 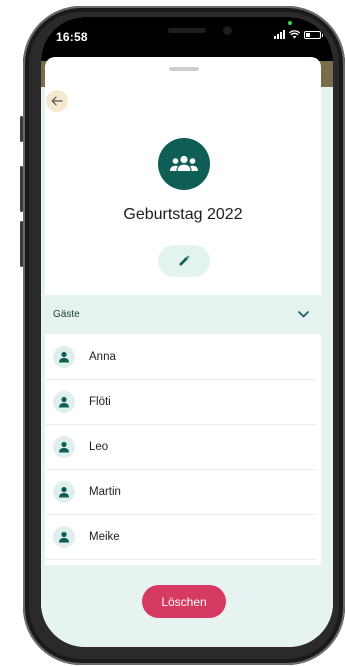 What do you see at coordinates (180, 492) in the screenshot?
I see `guest-row-martin: Martin` at bounding box center [180, 492].